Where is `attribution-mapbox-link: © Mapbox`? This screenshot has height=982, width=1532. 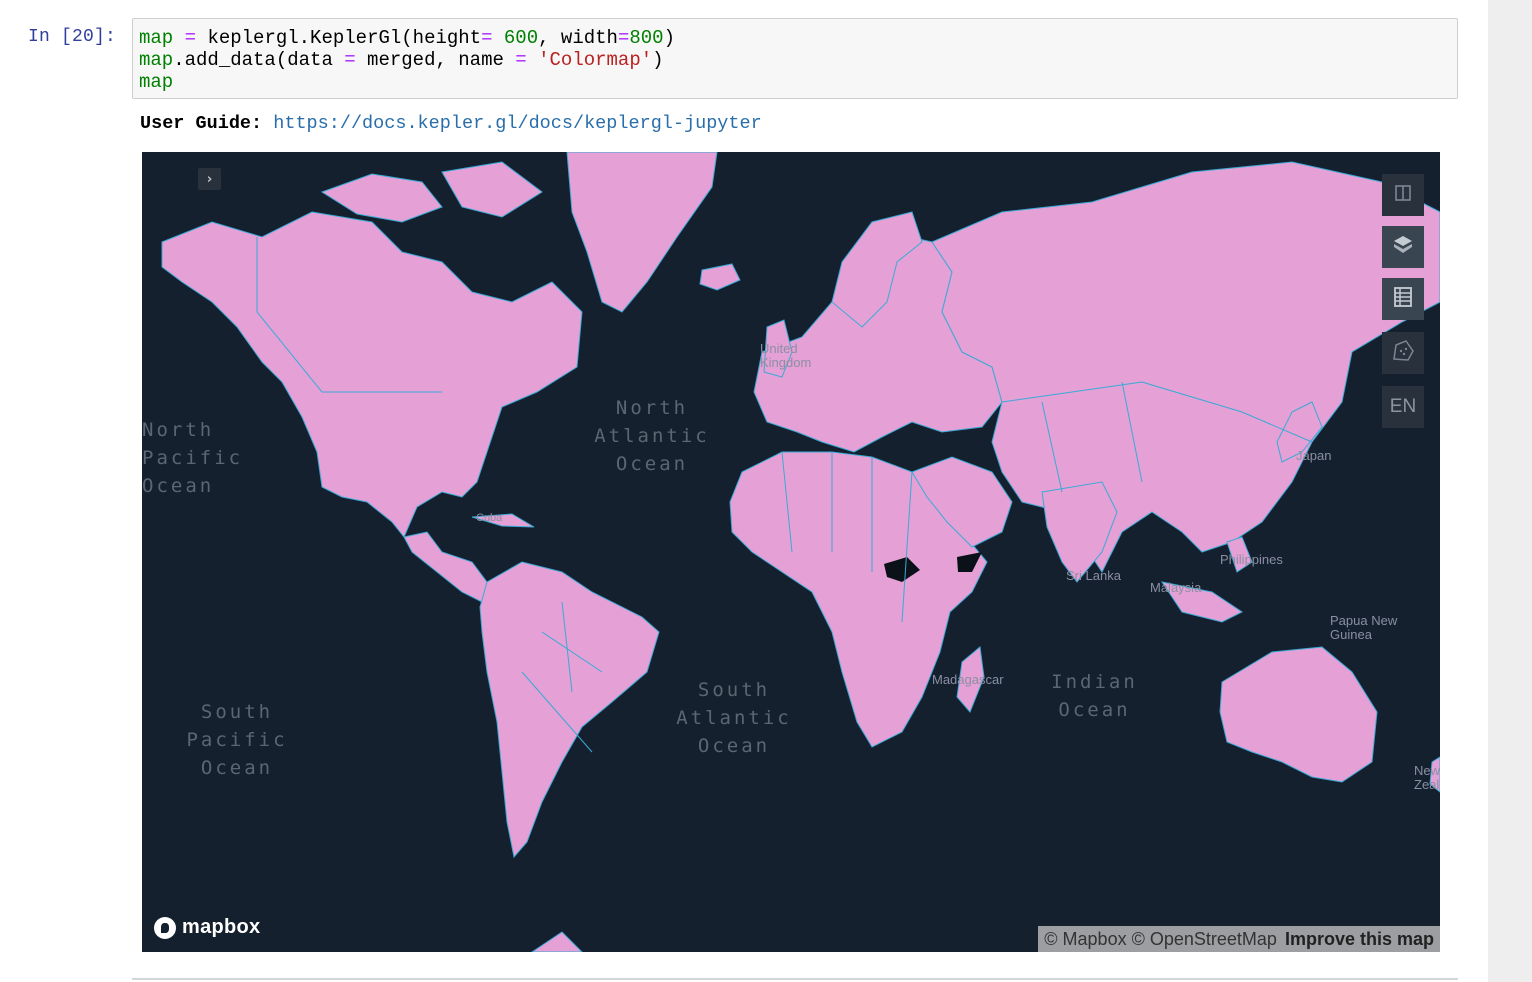 attribution-mapbox-link: © Mapbox is located at coordinates (1085, 939).